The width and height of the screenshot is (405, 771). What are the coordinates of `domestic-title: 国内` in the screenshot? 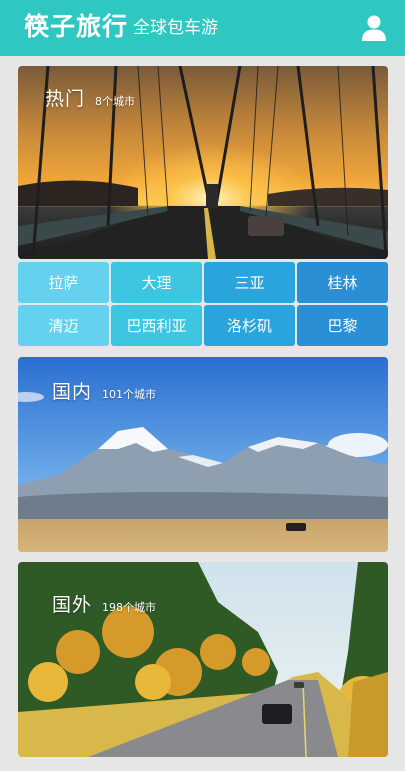 It's located at (72, 392).